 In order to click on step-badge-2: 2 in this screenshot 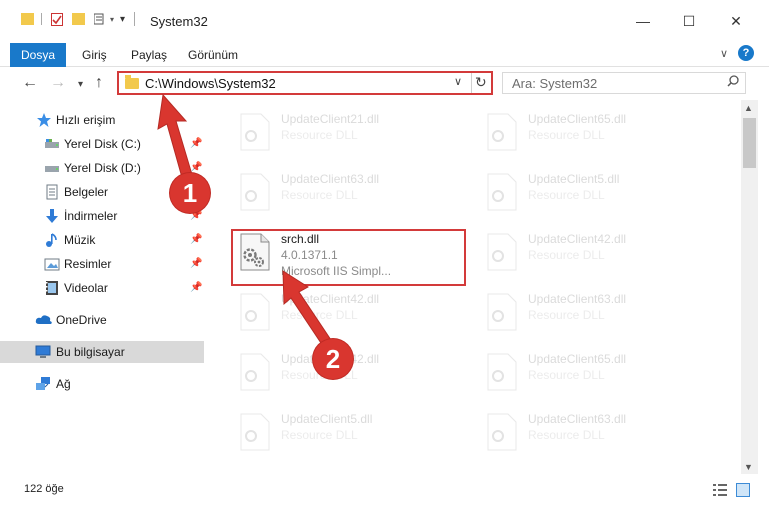, I will do `click(333, 359)`.